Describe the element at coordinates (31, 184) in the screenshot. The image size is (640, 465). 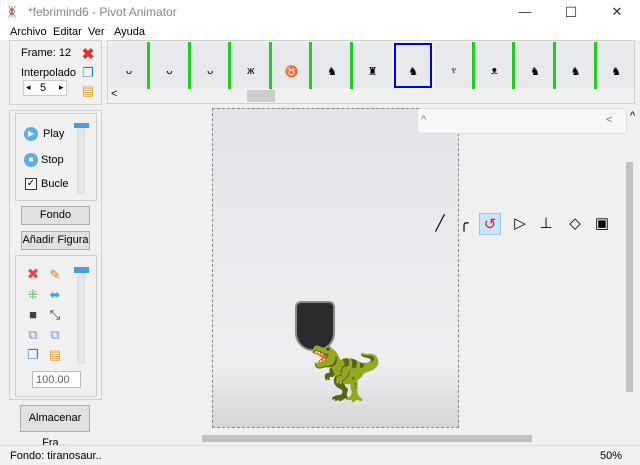
I see `loop-checkbox: ✓` at that location.